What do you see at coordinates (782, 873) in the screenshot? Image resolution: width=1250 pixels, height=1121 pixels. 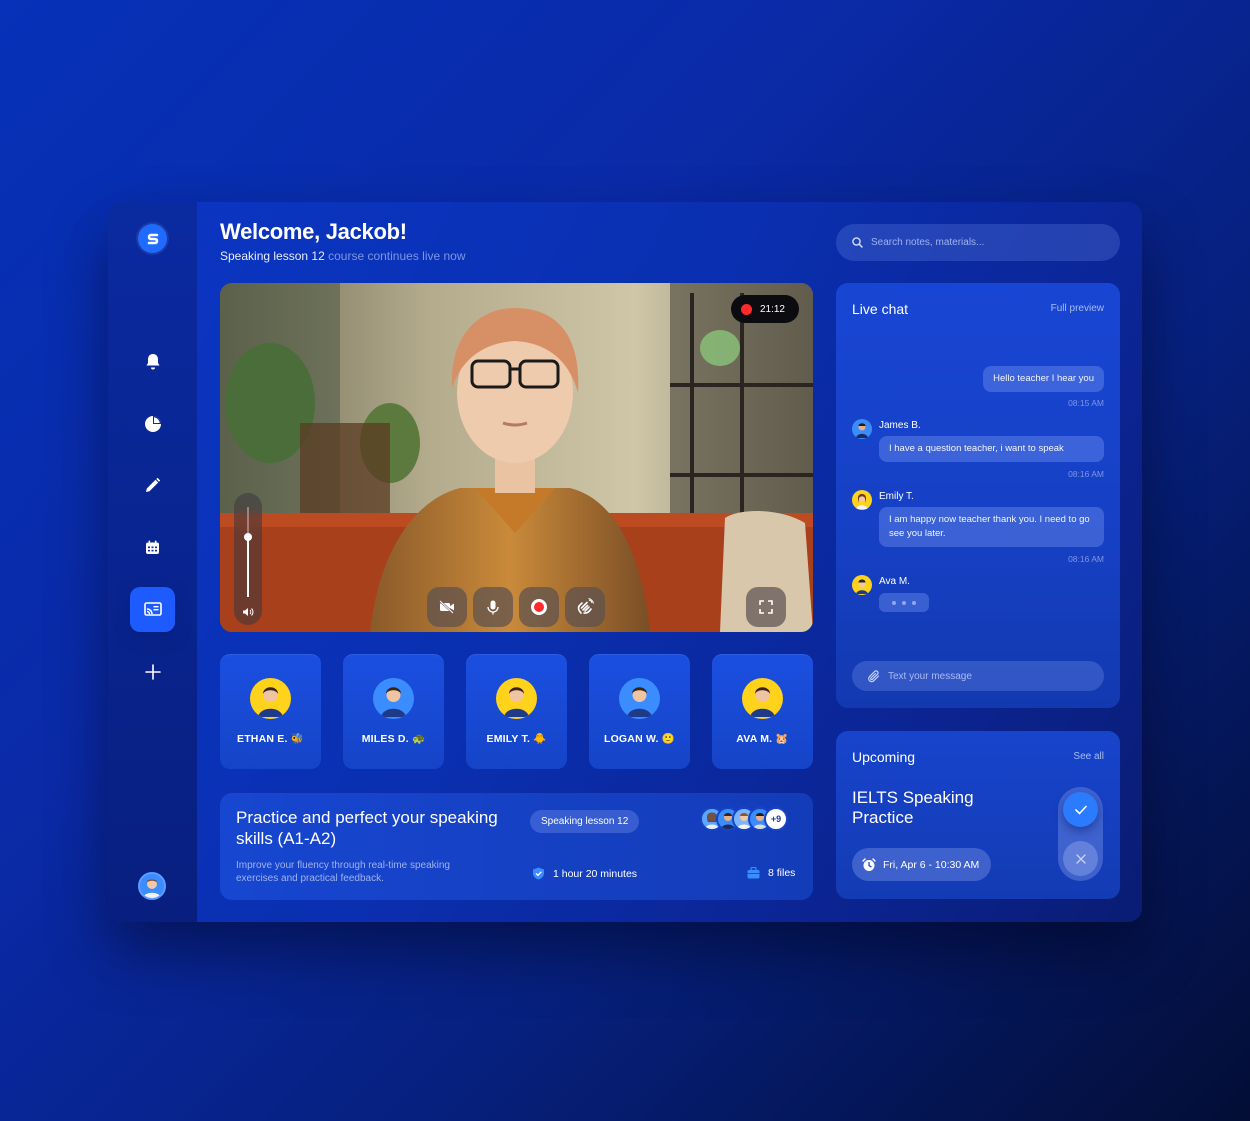 I see `files-count-text: 8 files` at bounding box center [782, 873].